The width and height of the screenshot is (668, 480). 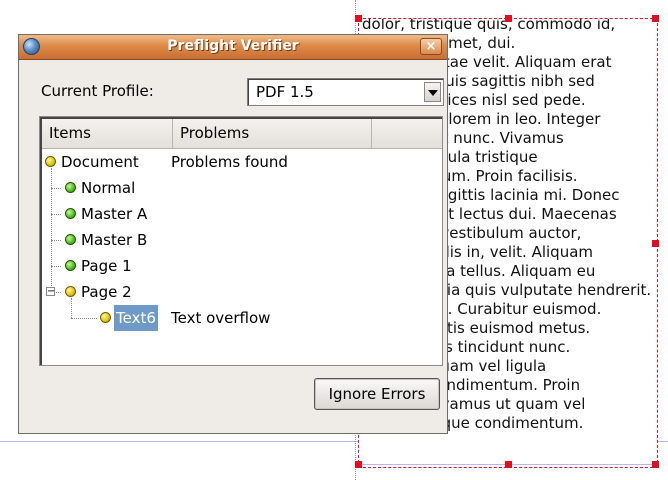 I want to click on item-label: Document, so click(x=100, y=162).